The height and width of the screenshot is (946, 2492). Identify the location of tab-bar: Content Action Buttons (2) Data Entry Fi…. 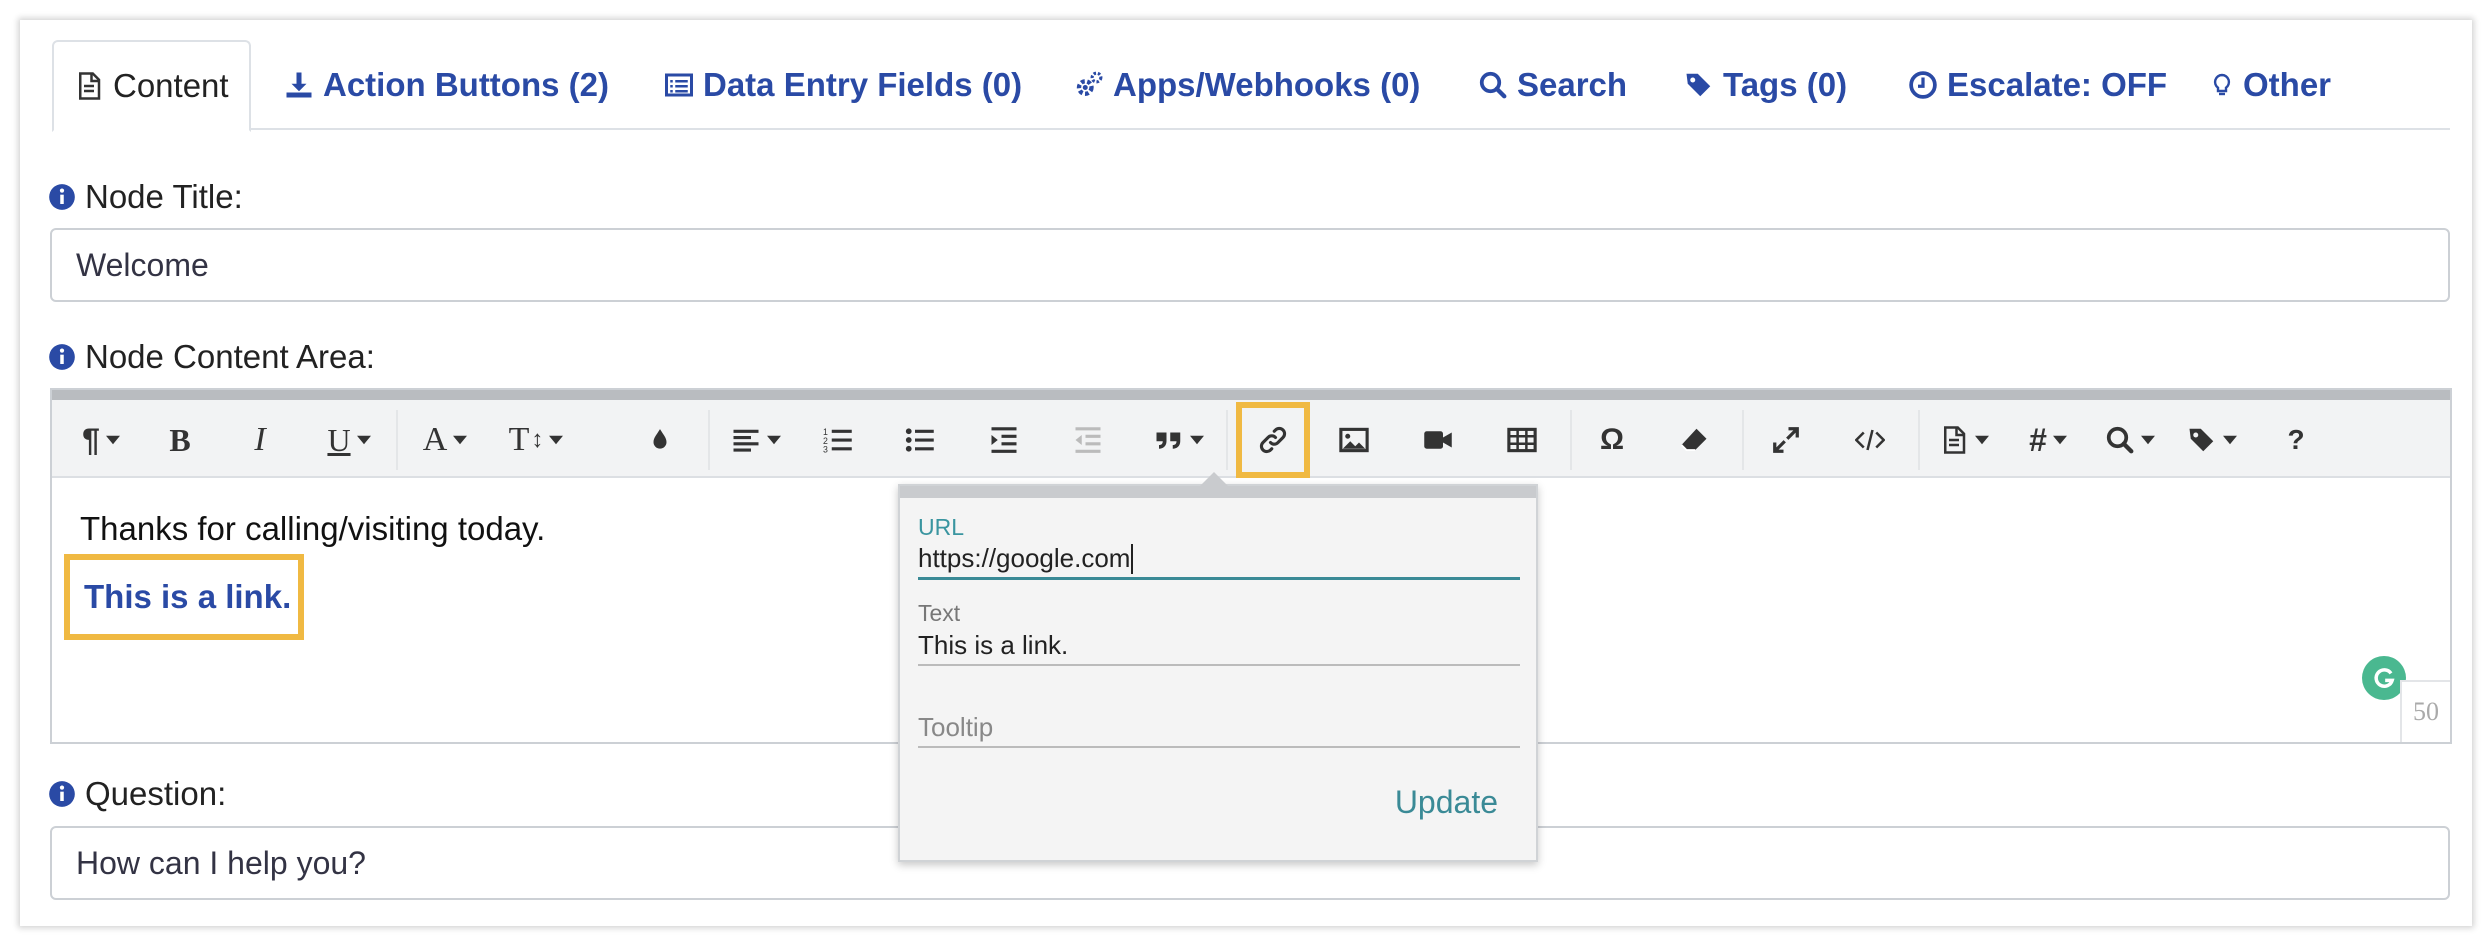
(1251, 86).